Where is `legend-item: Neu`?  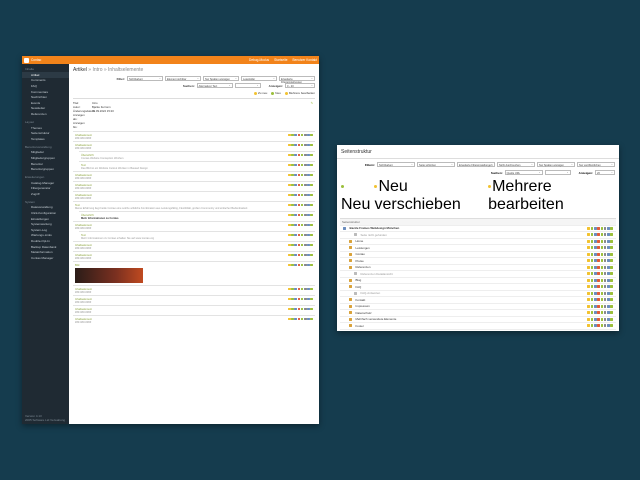 legend-item: Neu is located at coordinates (276, 93).